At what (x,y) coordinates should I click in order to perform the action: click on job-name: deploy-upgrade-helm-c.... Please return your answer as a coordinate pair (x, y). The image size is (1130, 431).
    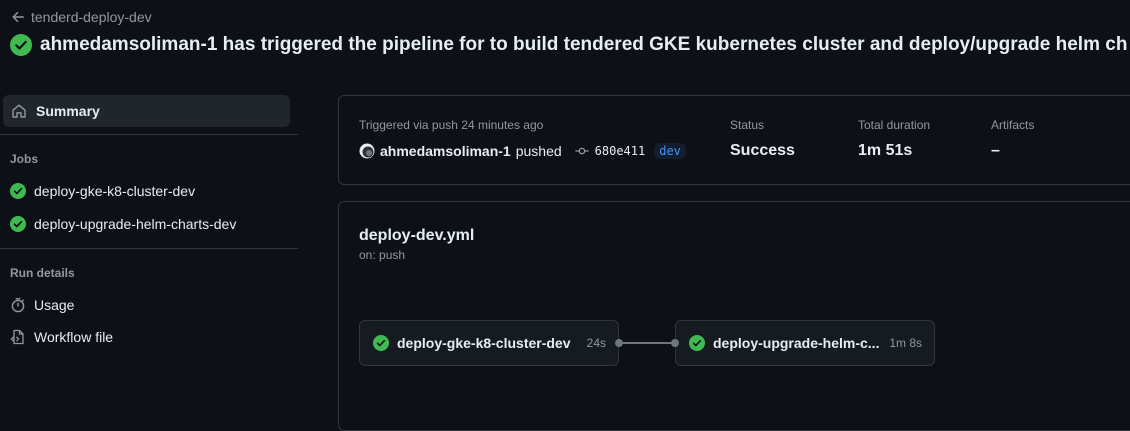
    Looking at the image, I should click on (796, 343).